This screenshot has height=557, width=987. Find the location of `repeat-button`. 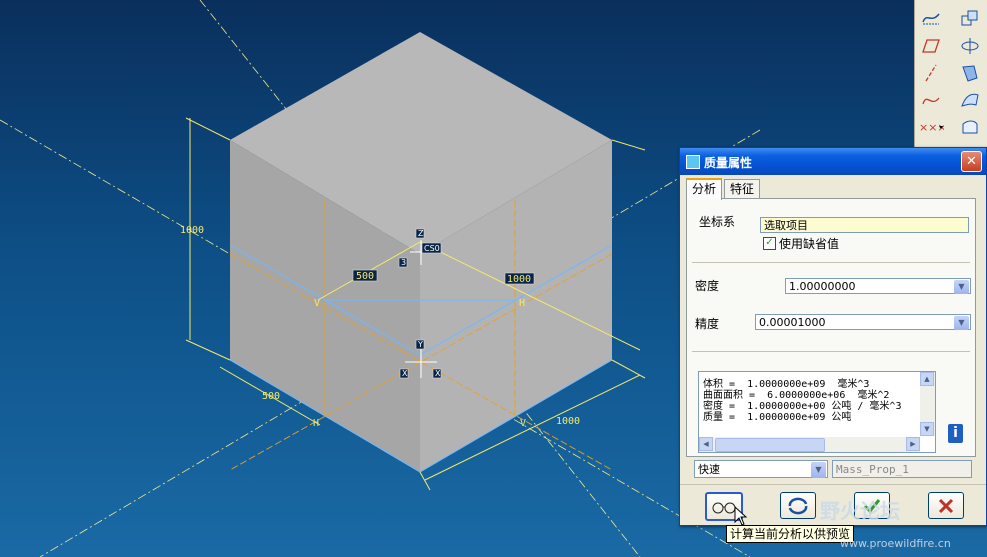

repeat-button is located at coordinates (798, 505).